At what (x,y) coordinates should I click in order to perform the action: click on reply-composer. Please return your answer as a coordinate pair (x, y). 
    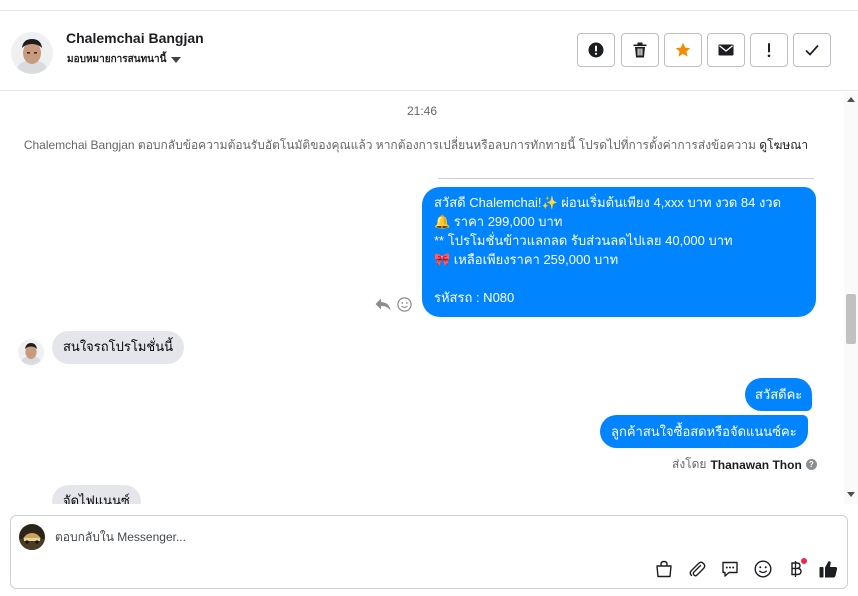
    Looking at the image, I should click on (429, 552).